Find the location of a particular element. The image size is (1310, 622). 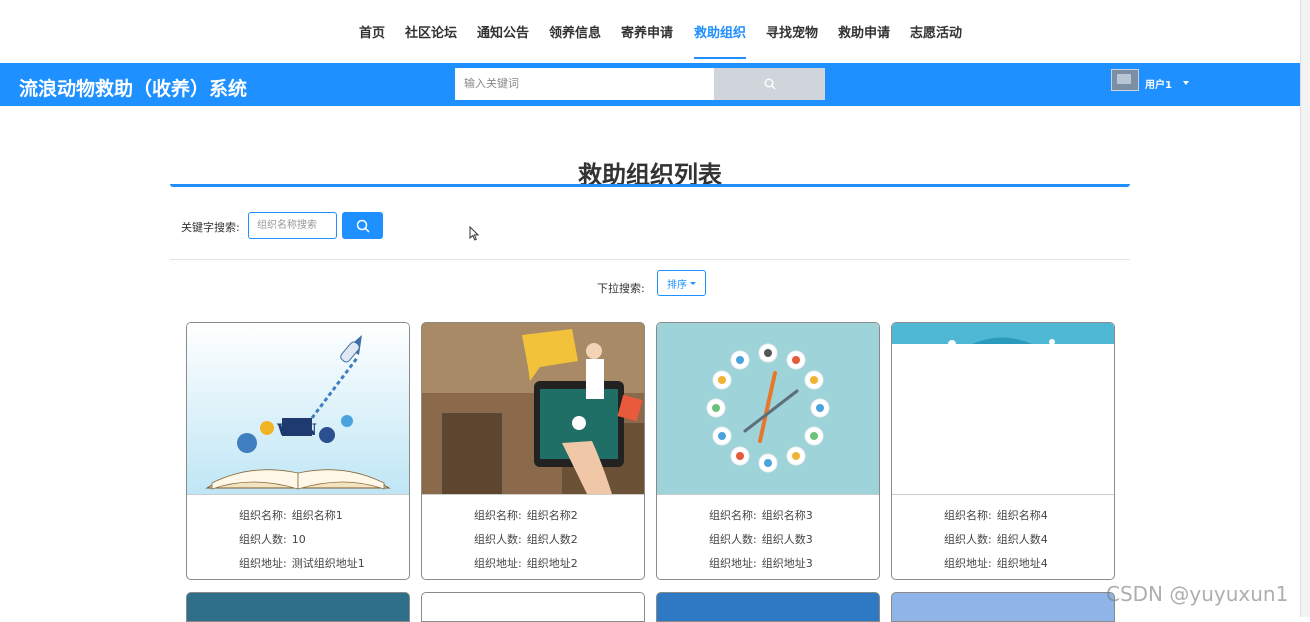

nav-item-rescue-organization: 救助组织 is located at coordinates (720, 31).